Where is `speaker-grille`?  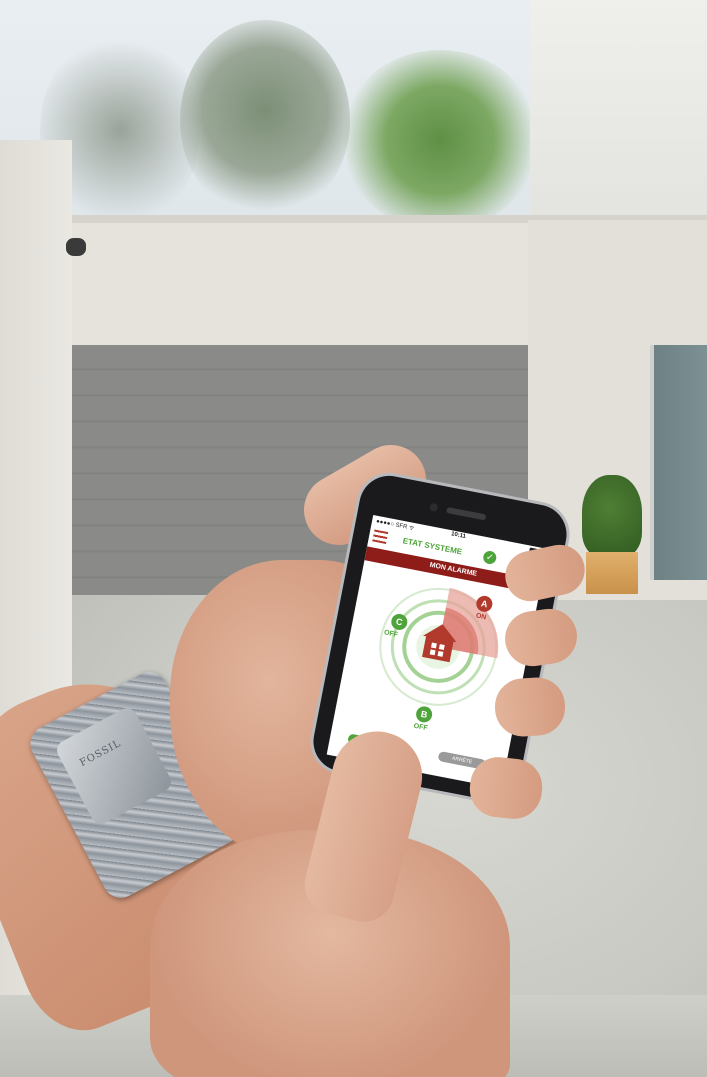
speaker-grille is located at coordinates (466, 513).